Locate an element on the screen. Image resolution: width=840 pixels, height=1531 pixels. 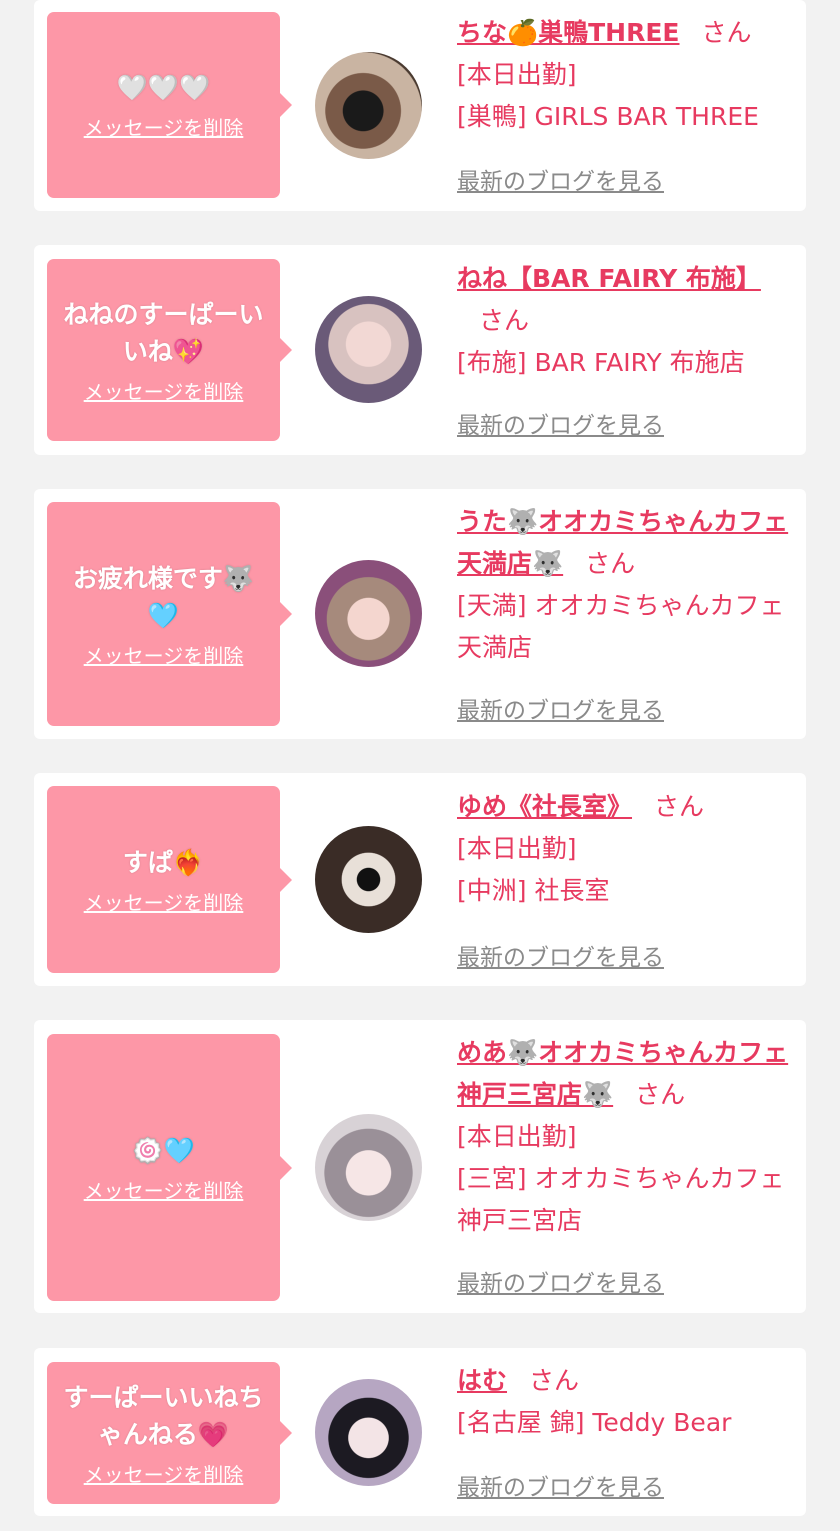
profile-name-row: ねね【BAR FAIRY 布施】さん is located at coordinates (627, 300).